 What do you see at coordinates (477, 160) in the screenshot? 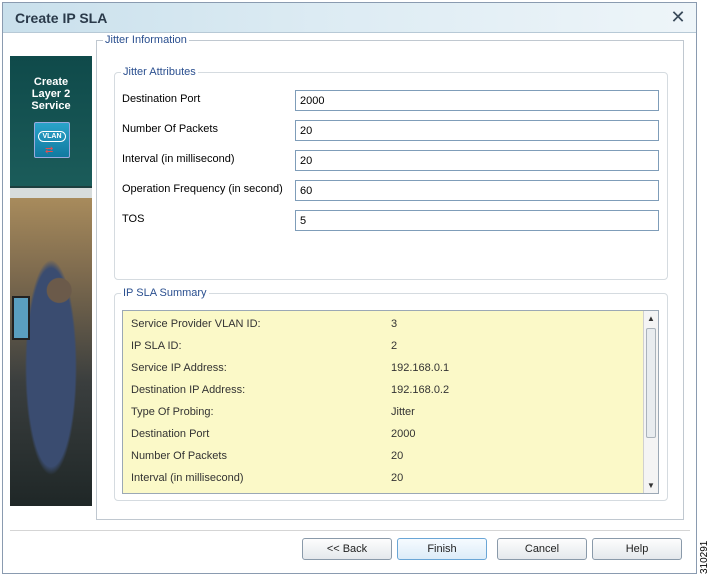
I see `interval-input` at bounding box center [477, 160].